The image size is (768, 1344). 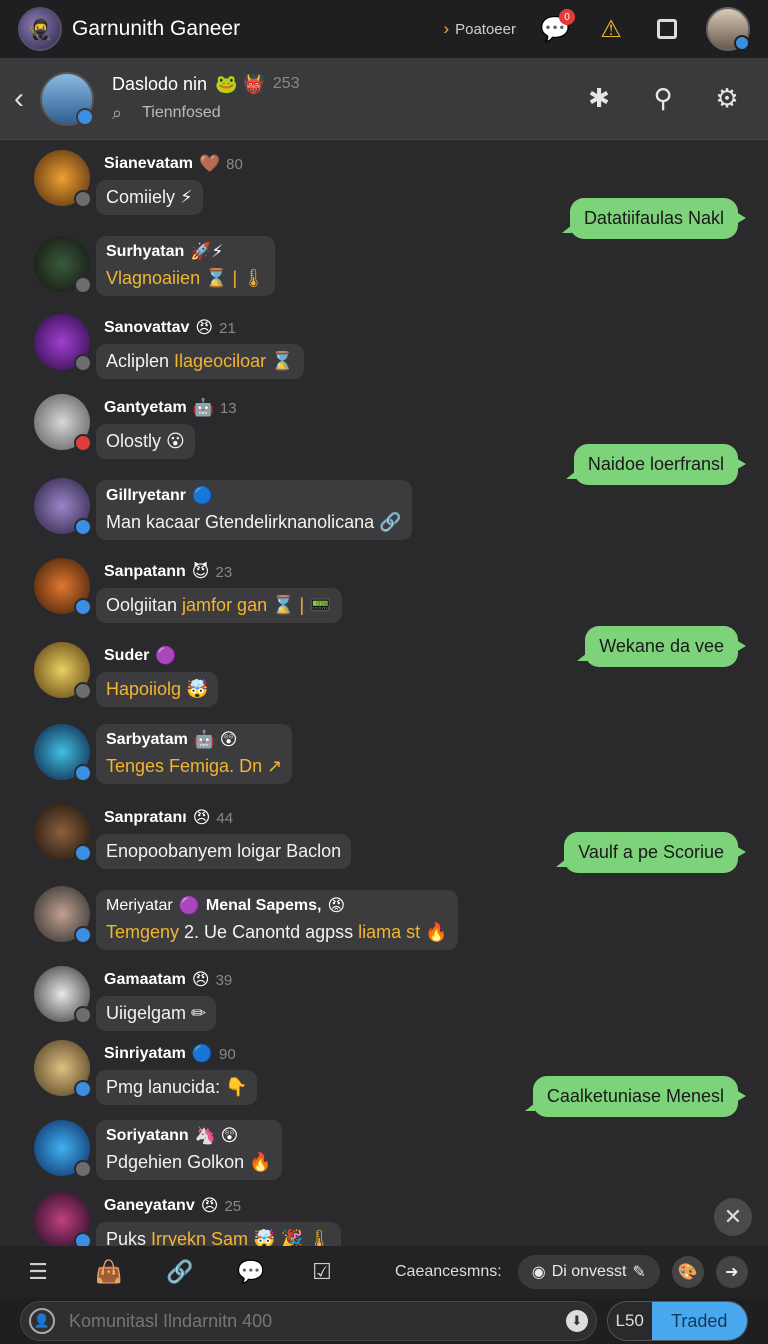 What do you see at coordinates (189, 905) in the screenshot?
I see `sender-emoji: 🟣` at bounding box center [189, 905].